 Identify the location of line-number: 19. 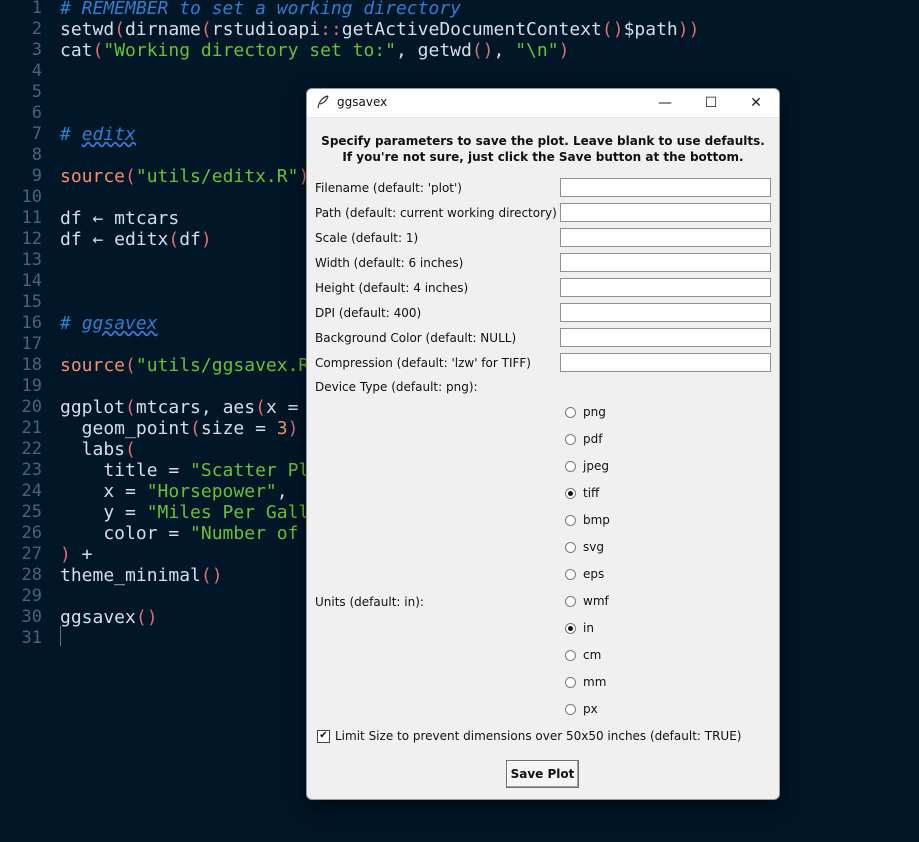
(31, 386).